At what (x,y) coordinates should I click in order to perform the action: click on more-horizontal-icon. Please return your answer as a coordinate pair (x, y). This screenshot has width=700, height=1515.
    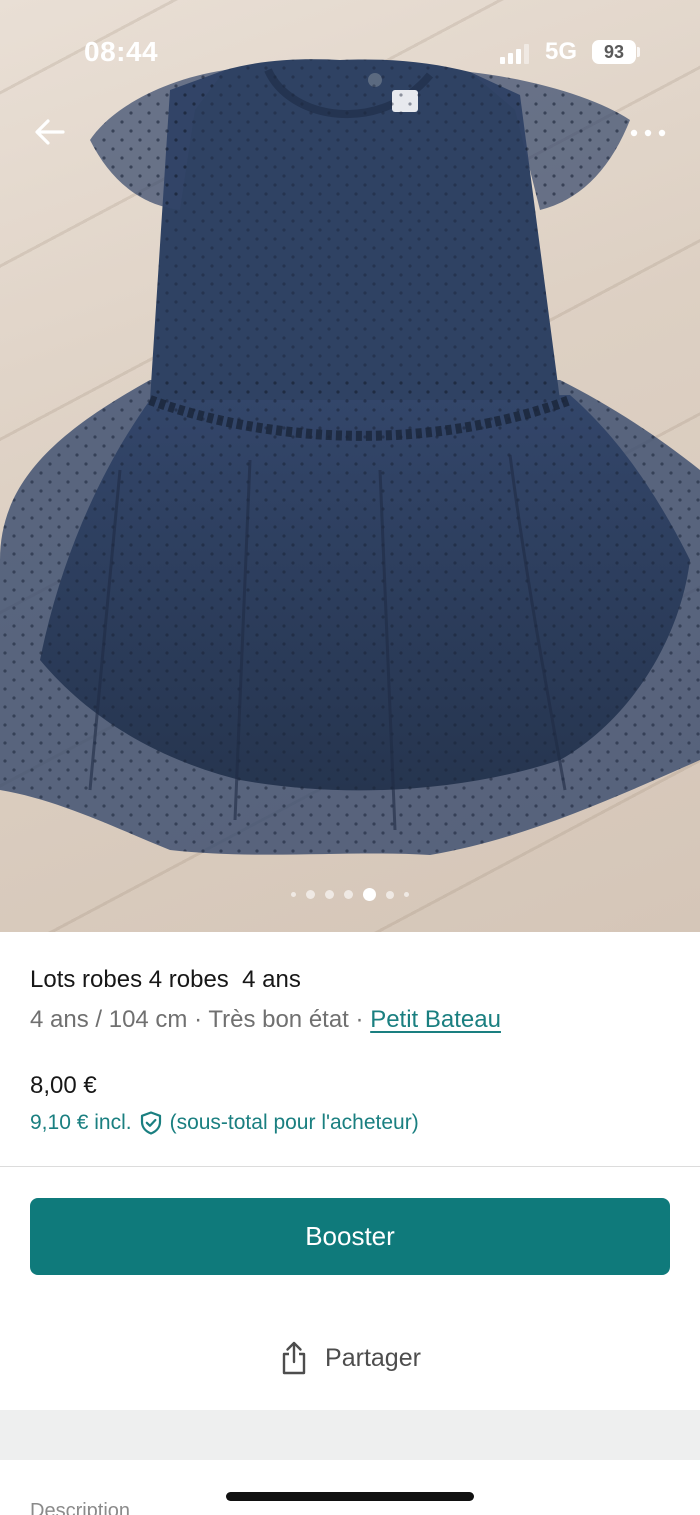
    Looking at the image, I should click on (648, 133).